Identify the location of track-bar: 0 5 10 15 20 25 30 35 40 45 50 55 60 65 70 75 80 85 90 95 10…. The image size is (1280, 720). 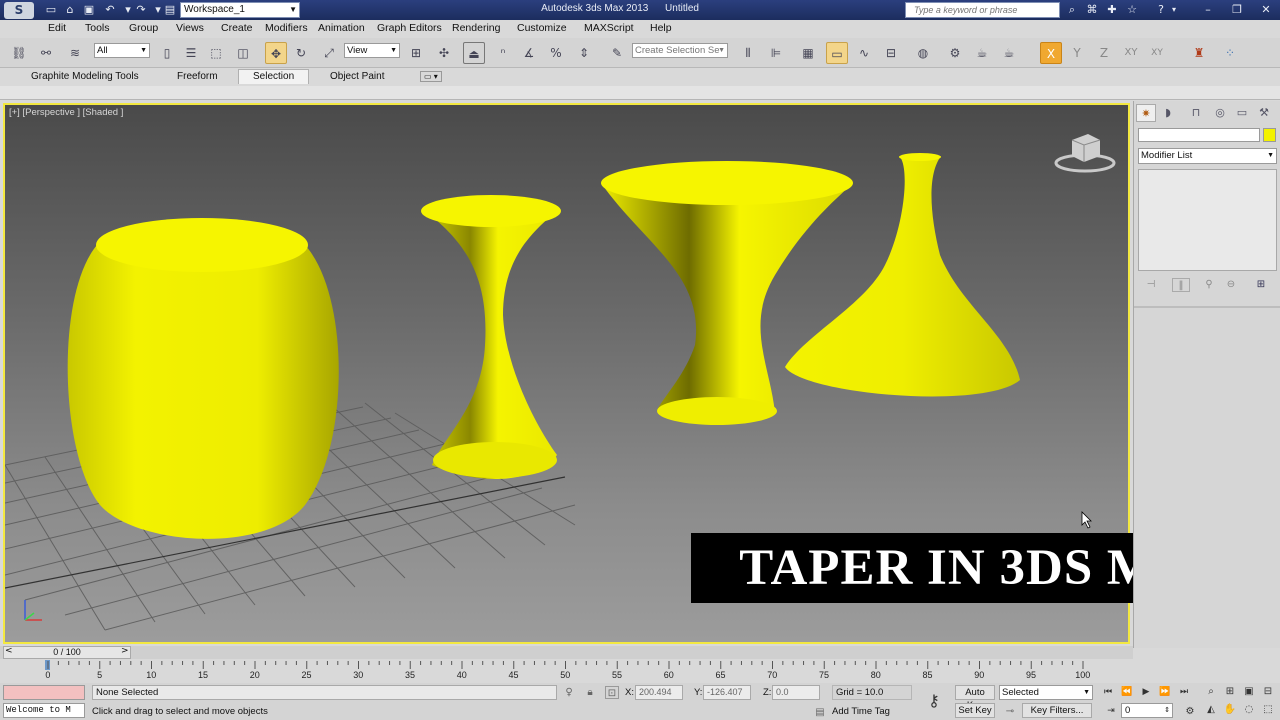
(566, 671).